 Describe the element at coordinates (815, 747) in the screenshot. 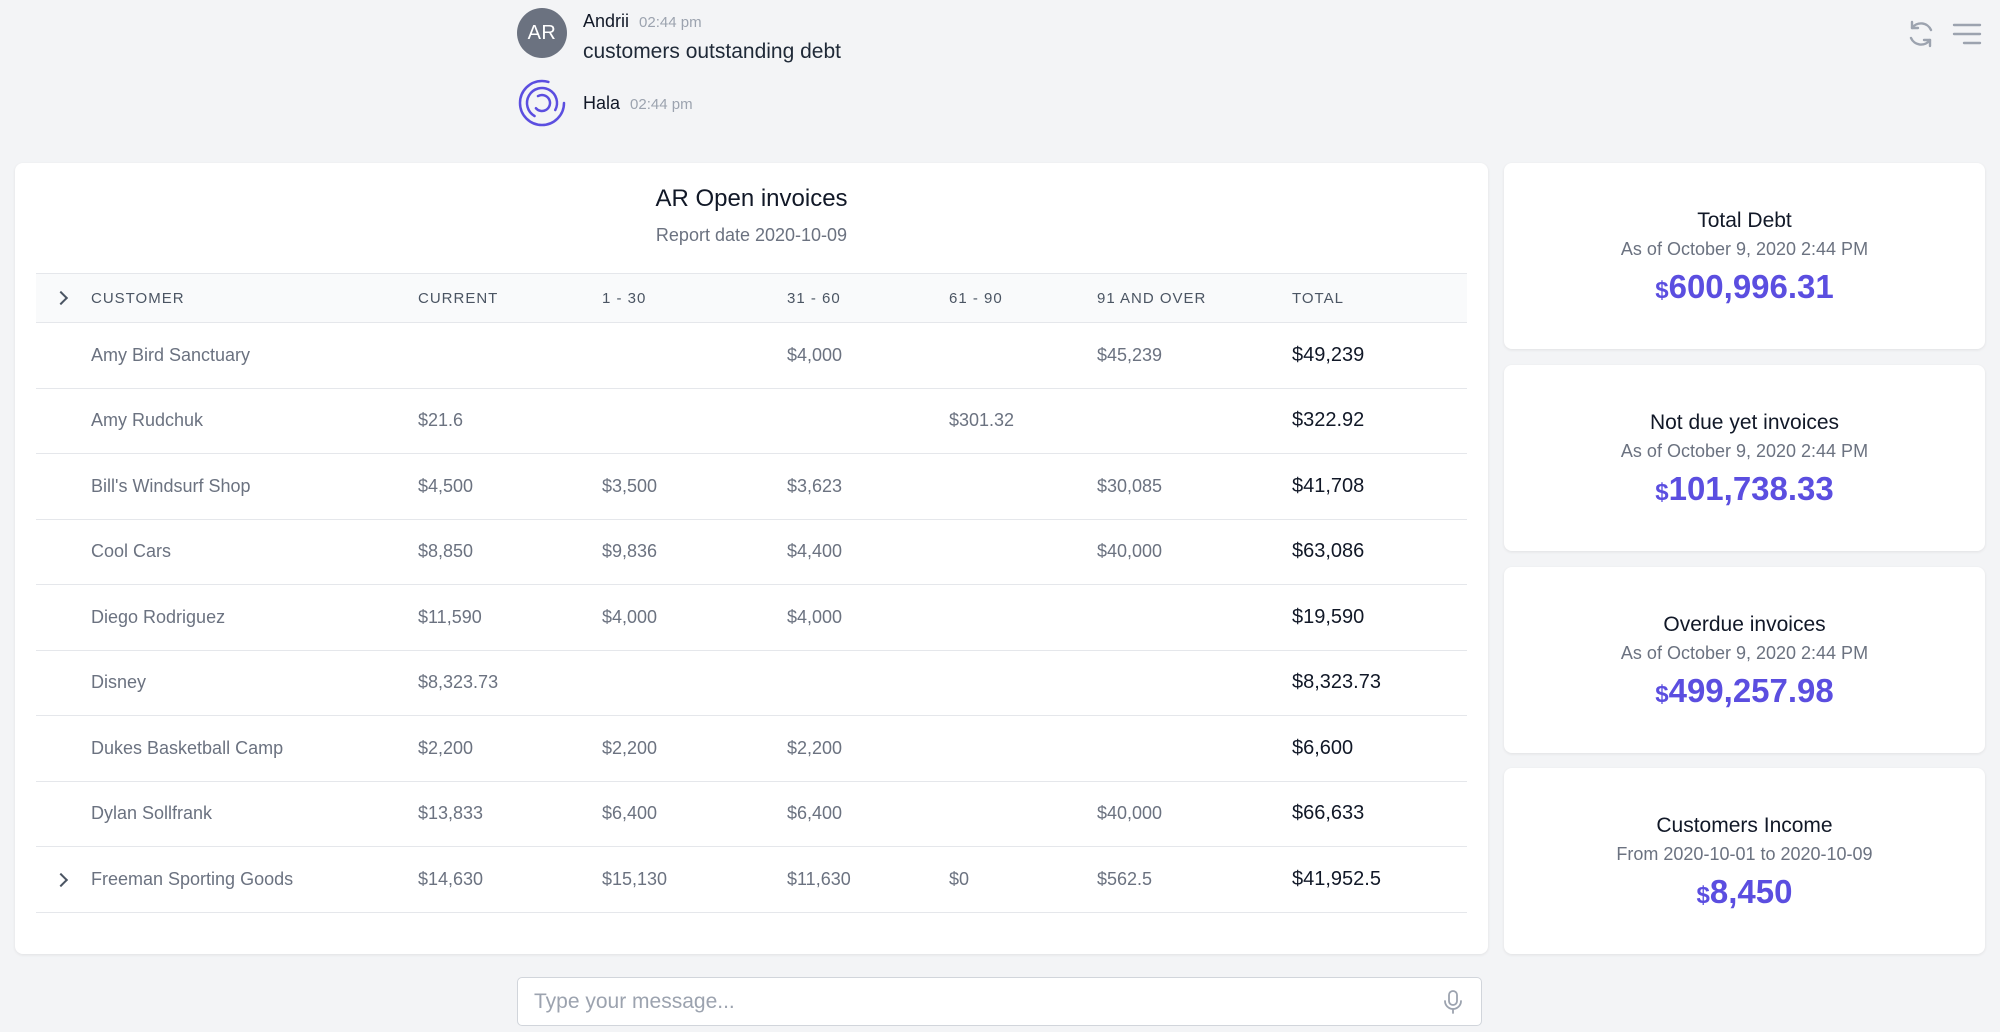

I see `cell-31-60: $2,200` at that location.